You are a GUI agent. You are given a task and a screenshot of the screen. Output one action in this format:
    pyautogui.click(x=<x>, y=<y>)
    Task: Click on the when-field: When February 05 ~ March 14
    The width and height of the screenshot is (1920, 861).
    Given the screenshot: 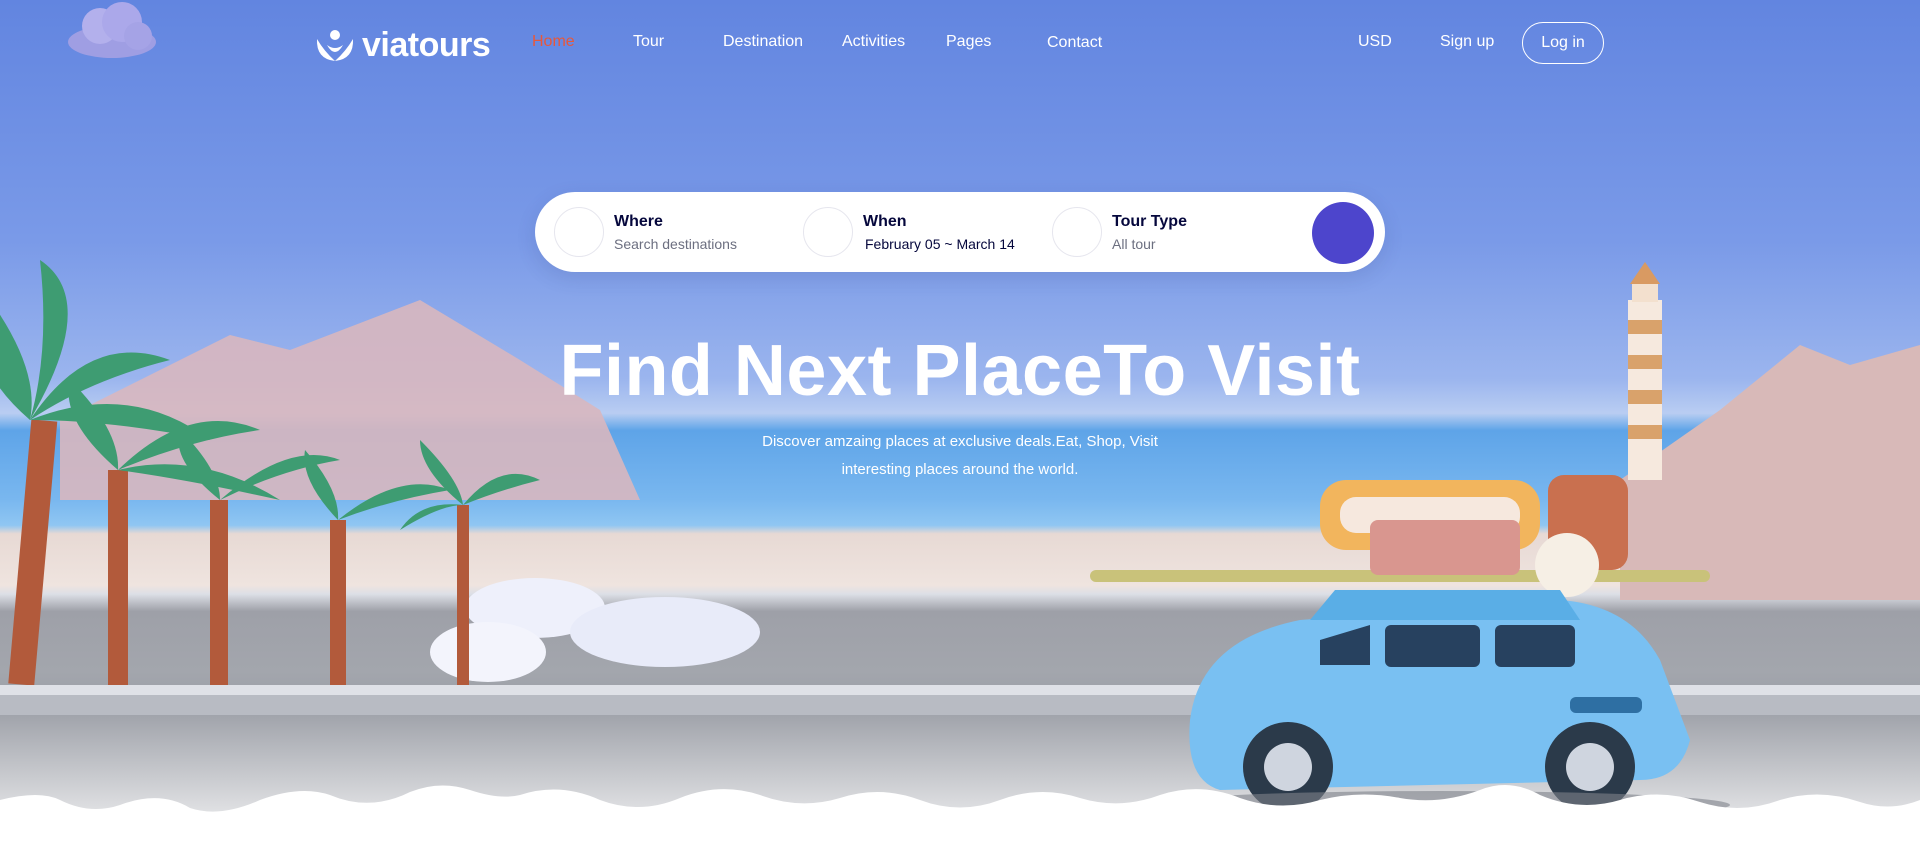 What is the action you would take?
    pyautogui.click(x=909, y=232)
    